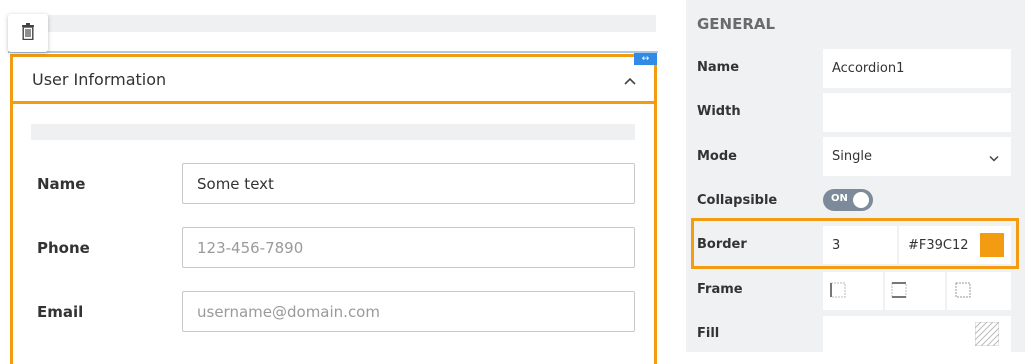 Image resolution: width=1025 pixels, height=364 pixels. Describe the element at coordinates (333, 80) in the screenshot. I see `accordion-header: User Information` at that location.